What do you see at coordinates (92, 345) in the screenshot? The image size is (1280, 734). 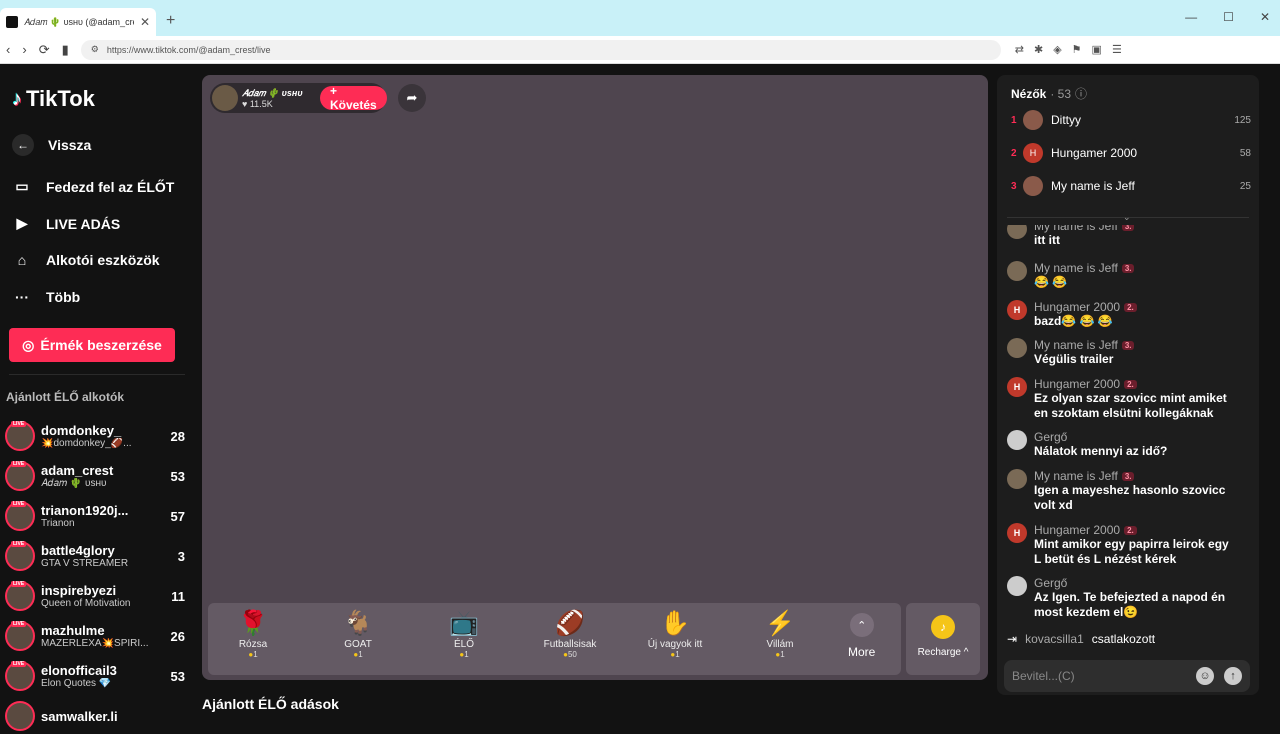 I see `get-coins-button: ◎ Érmék beszerzése` at bounding box center [92, 345].